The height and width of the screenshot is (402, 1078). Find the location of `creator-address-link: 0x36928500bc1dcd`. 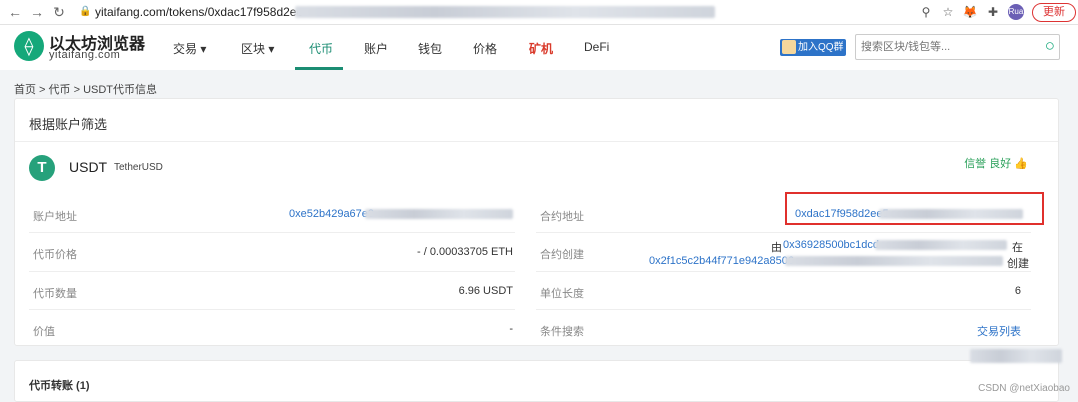

creator-address-link: 0x36928500bc1dcd is located at coordinates (831, 245).